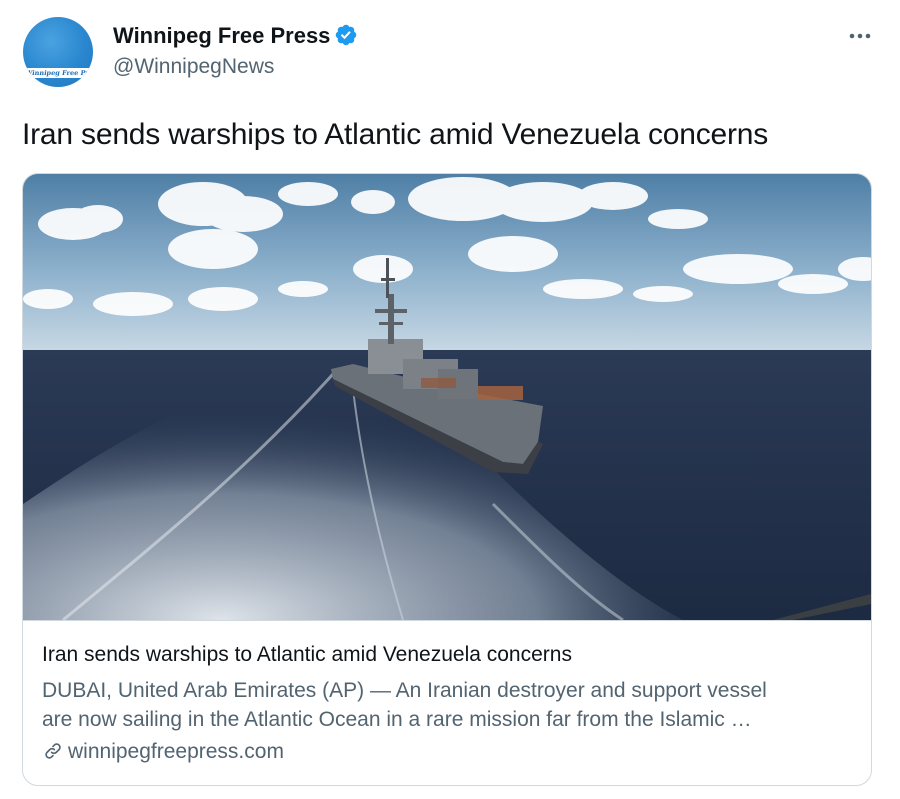 Image resolution: width=900 pixels, height=799 pixels. I want to click on avatar: Winnipeg Free Press, so click(58, 52).